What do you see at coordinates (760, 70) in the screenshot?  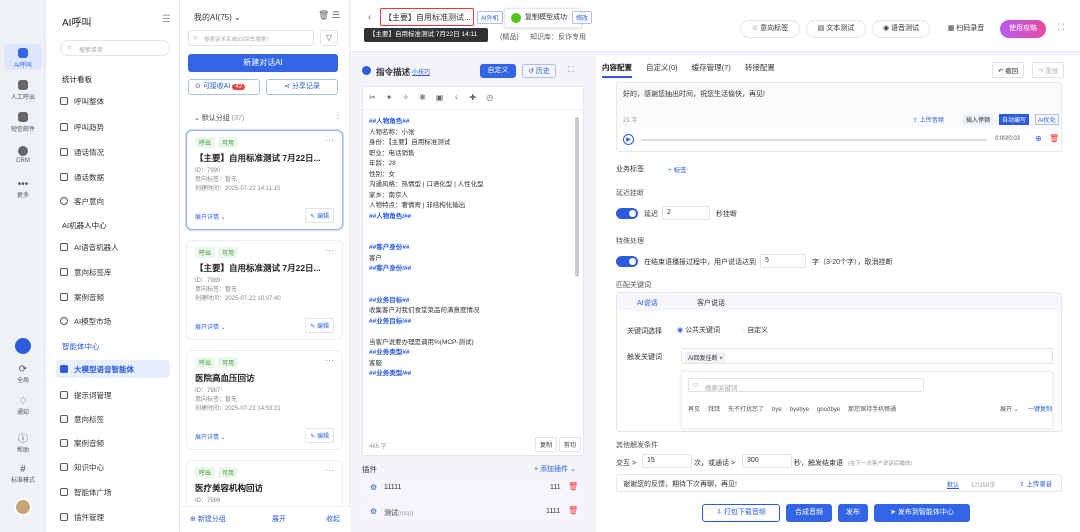 I see `tab-transfer: 转接配置` at bounding box center [760, 70].